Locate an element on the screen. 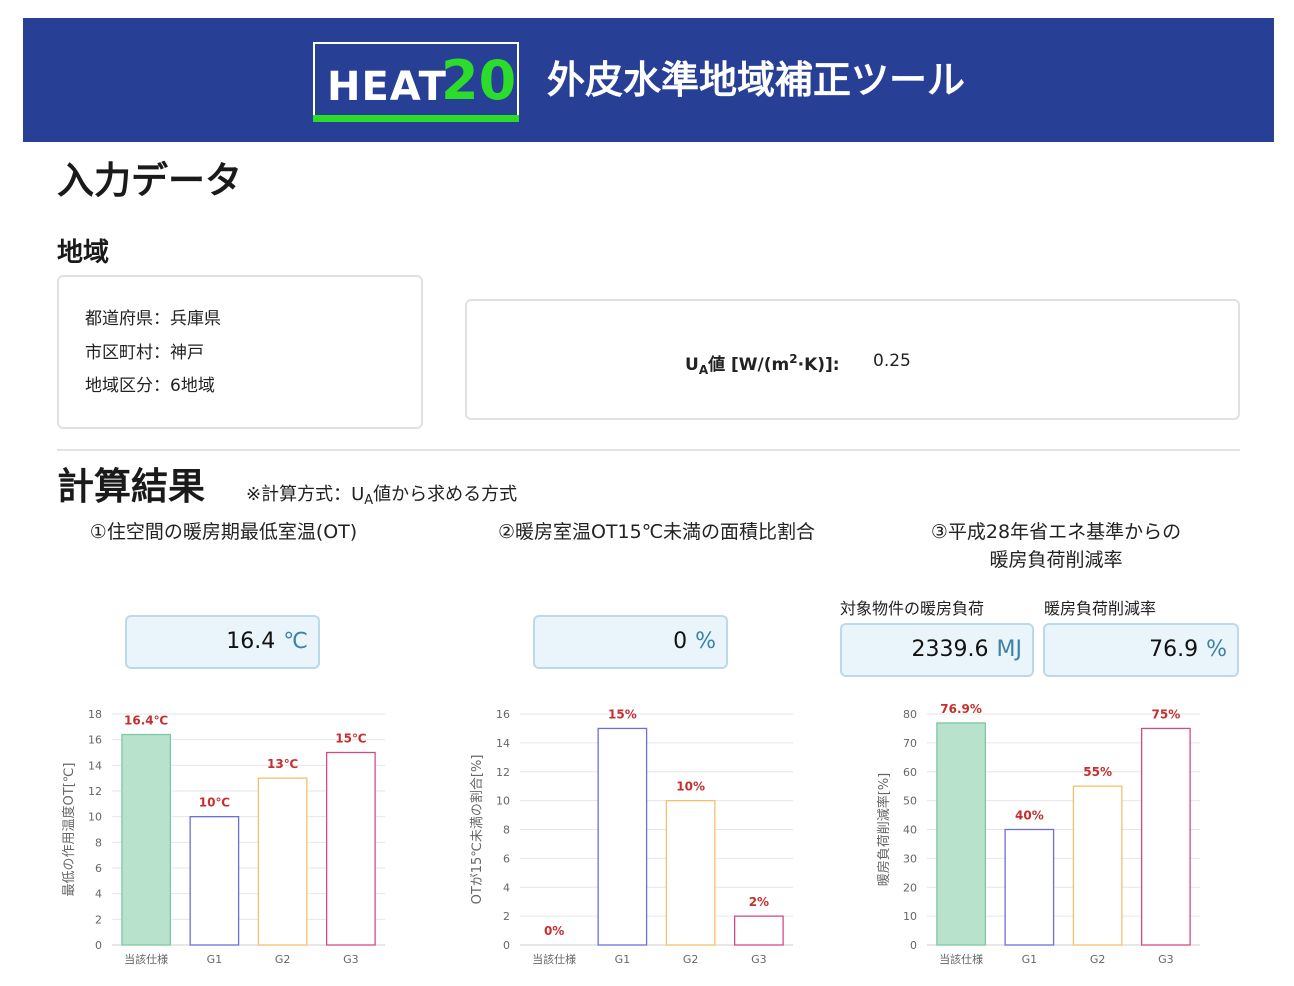  city-text: 市区町村：神戸 is located at coordinates (144, 353).